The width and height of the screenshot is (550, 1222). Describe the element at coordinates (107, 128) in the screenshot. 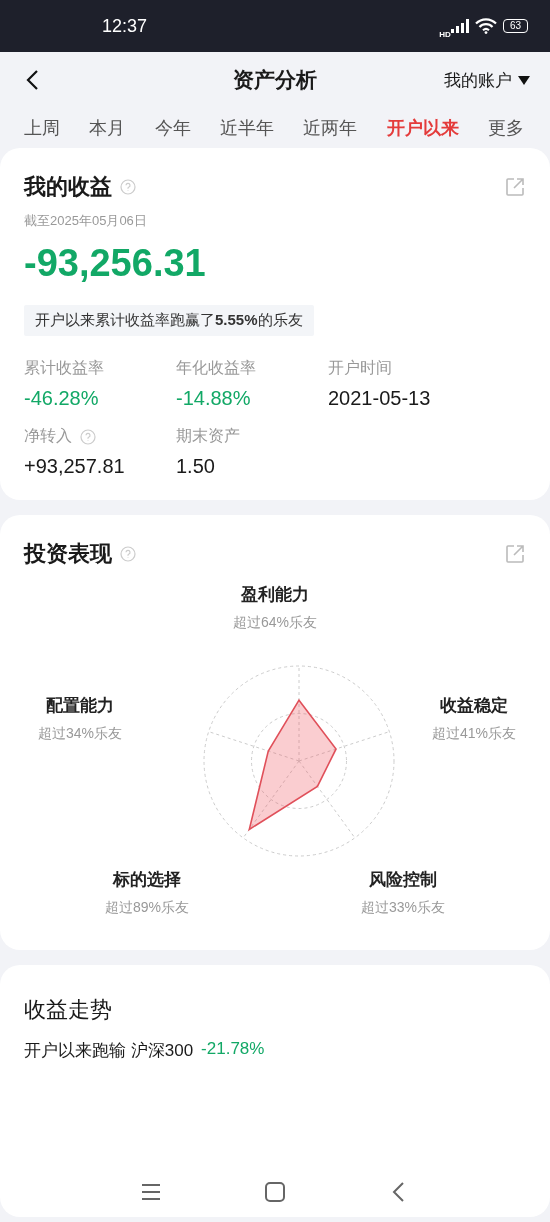

I see `period-tab: 本月` at that location.